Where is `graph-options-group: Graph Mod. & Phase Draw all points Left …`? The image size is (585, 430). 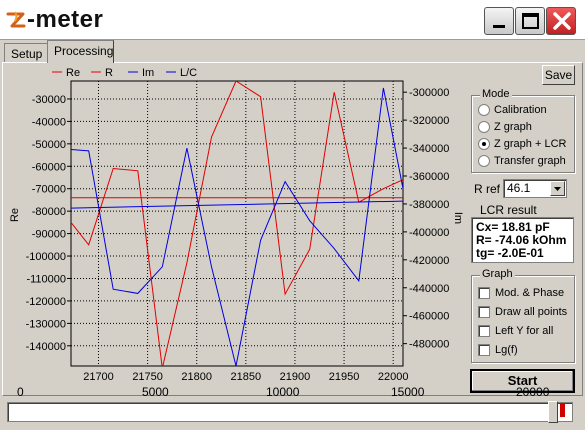 graph-options-group: Graph Mod. & Phase Draw all points Left … is located at coordinates (523, 315).